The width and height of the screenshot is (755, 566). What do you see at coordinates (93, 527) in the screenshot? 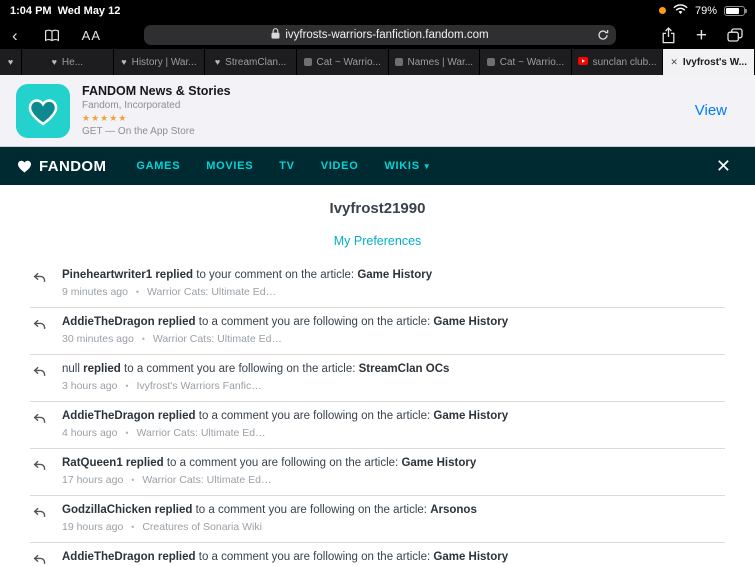
I see `notification-time: 19 hours ago` at bounding box center [93, 527].